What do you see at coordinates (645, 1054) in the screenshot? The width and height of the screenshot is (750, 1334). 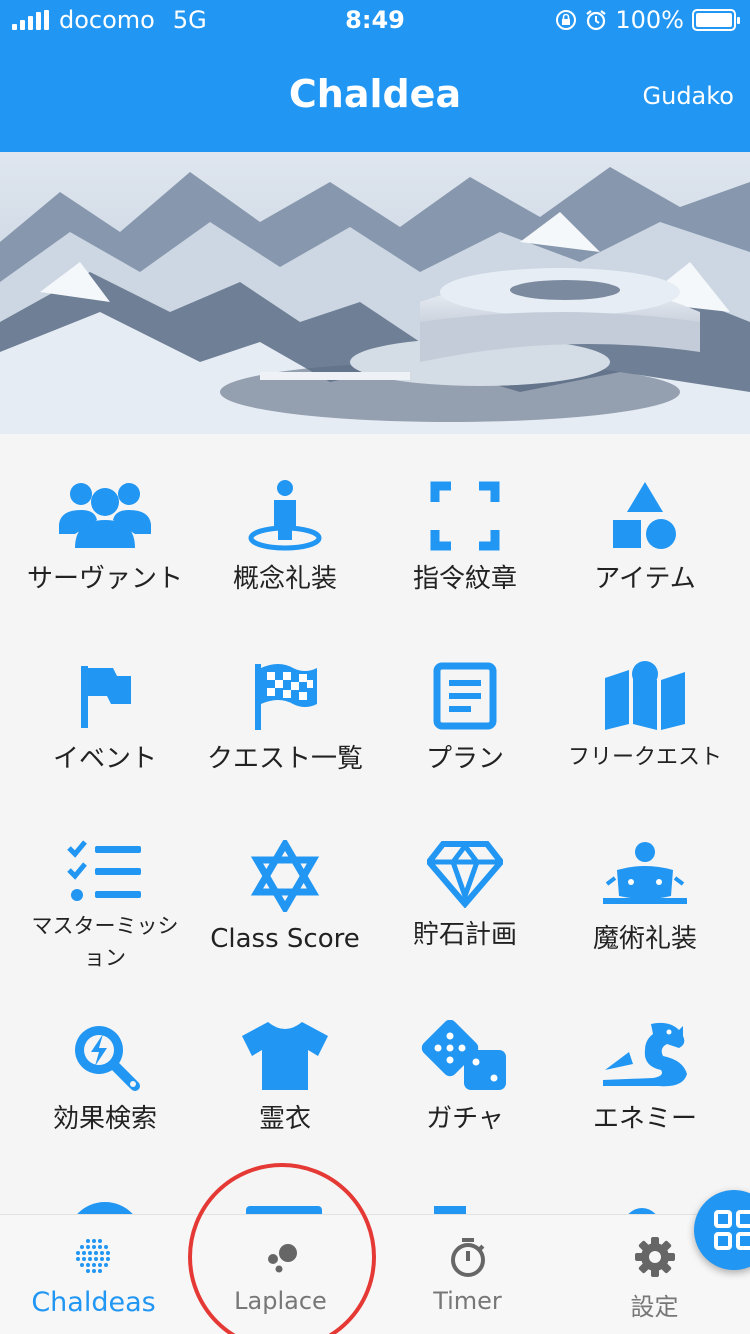 I see `enemy-dragon-icon` at bounding box center [645, 1054].